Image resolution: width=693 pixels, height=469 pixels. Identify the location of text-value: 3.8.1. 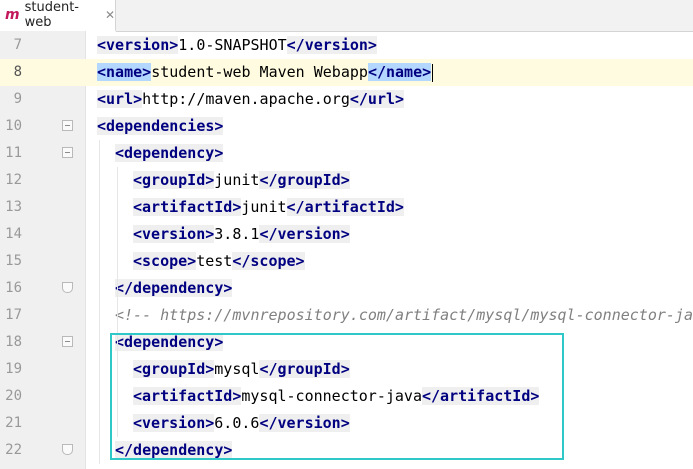
(237, 234).